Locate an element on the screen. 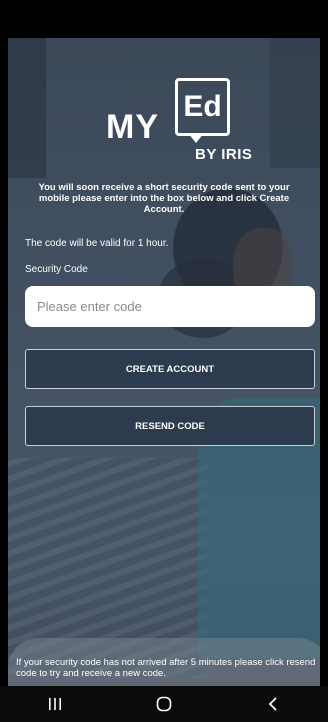 This screenshot has height=722, width=328. logo-by-iris-text: BY IRIS is located at coordinates (224, 154).